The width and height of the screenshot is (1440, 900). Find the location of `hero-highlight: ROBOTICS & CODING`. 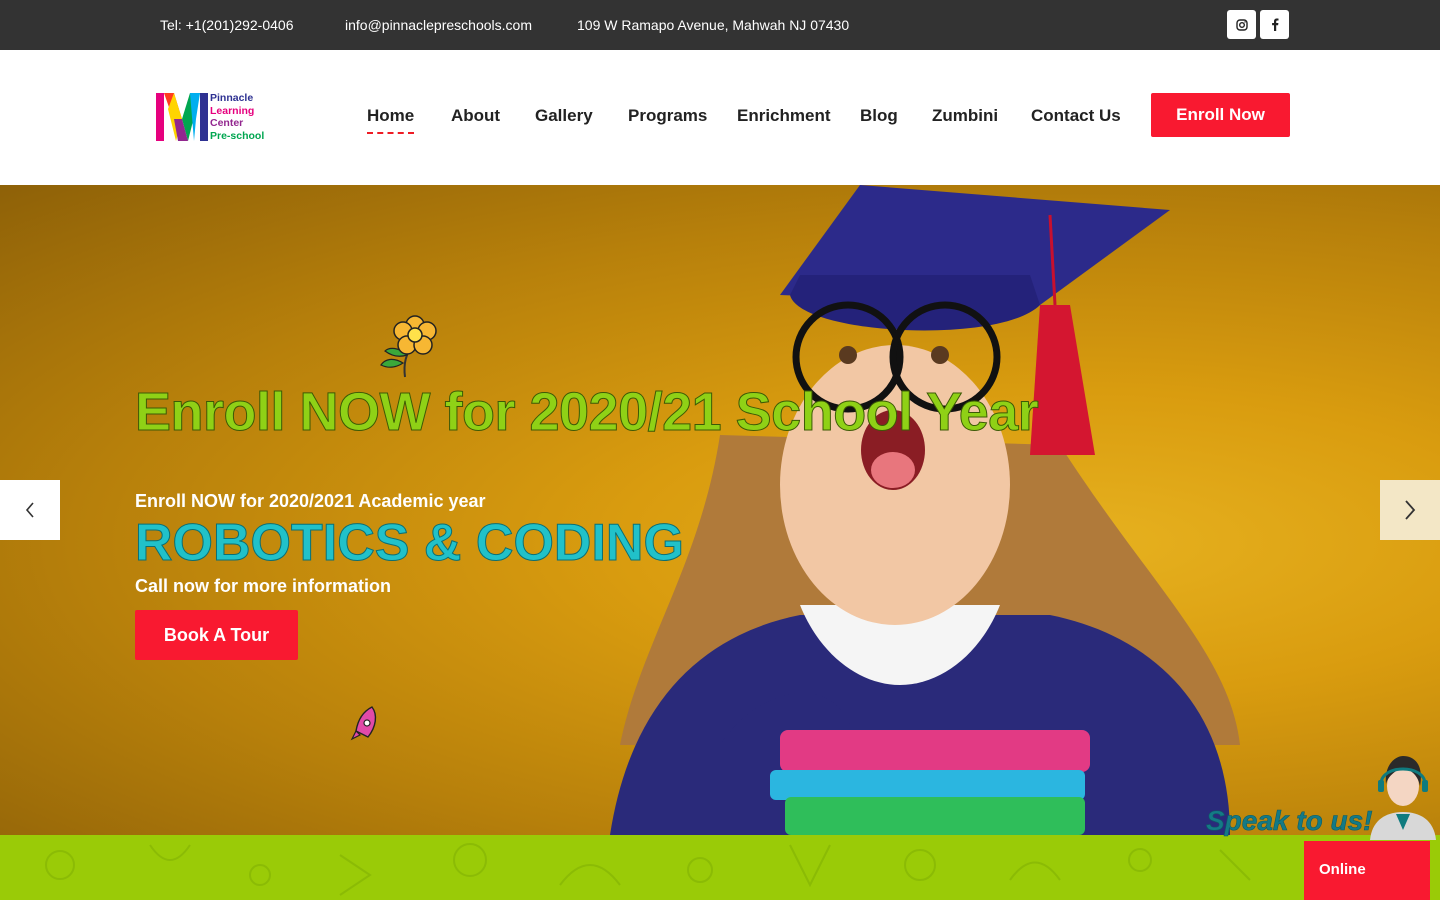

hero-highlight: ROBOTICS & CODING is located at coordinates (410, 543).